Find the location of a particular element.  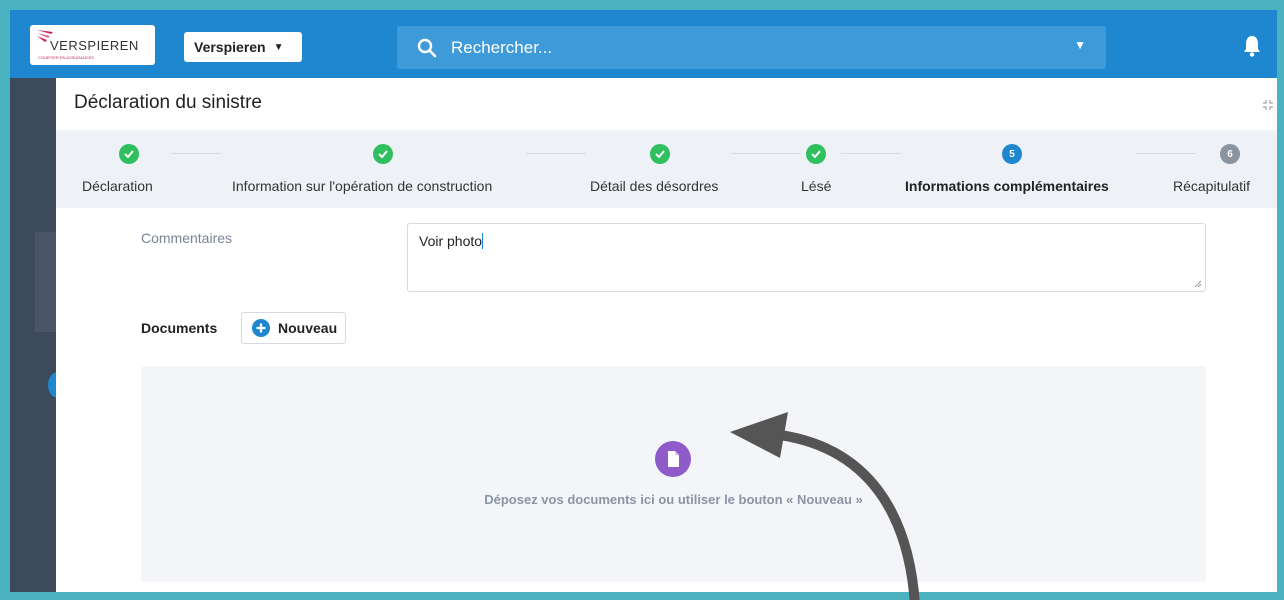

resize-grip-icon is located at coordinates (1198, 284).